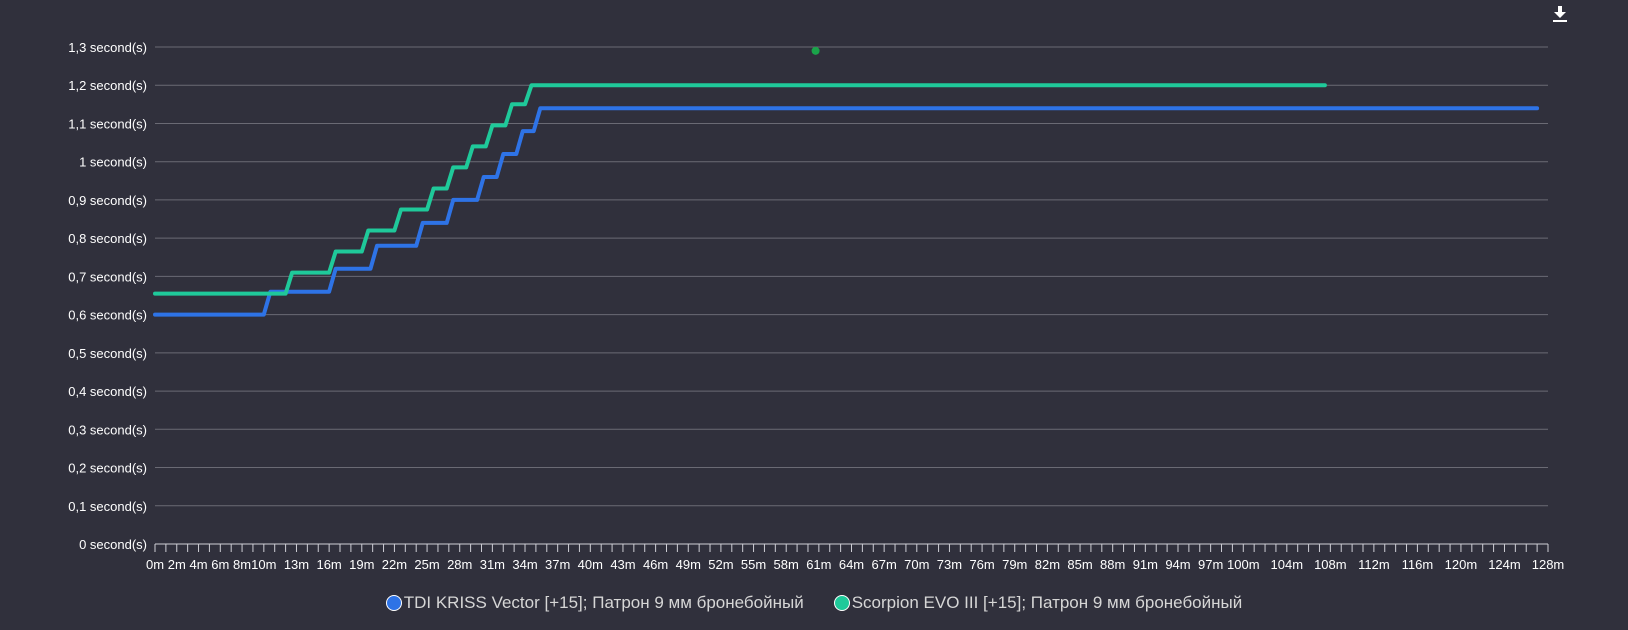  What do you see at coordinates (177, 564) in the screenshot?
I see `x-tick-label: 2m` at bounding box center [177, 564].